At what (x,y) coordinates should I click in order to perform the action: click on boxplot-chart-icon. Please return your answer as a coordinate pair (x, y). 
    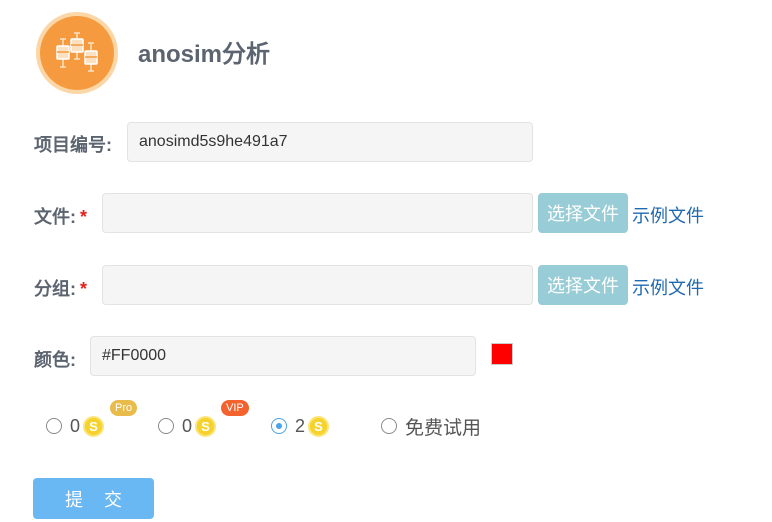
    Looking at the image, I should click on (77, 52).